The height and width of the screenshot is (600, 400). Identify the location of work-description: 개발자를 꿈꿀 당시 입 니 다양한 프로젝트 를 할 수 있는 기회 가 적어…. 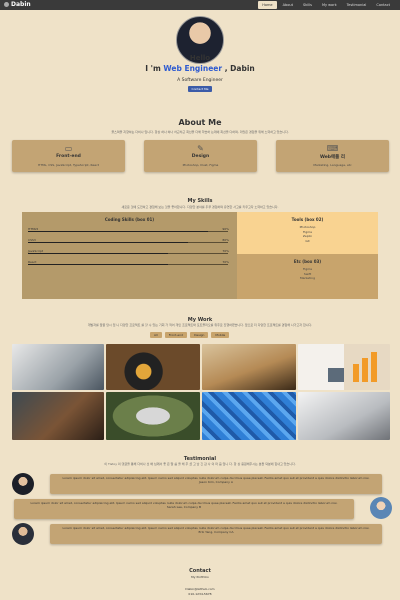
(200, 325).